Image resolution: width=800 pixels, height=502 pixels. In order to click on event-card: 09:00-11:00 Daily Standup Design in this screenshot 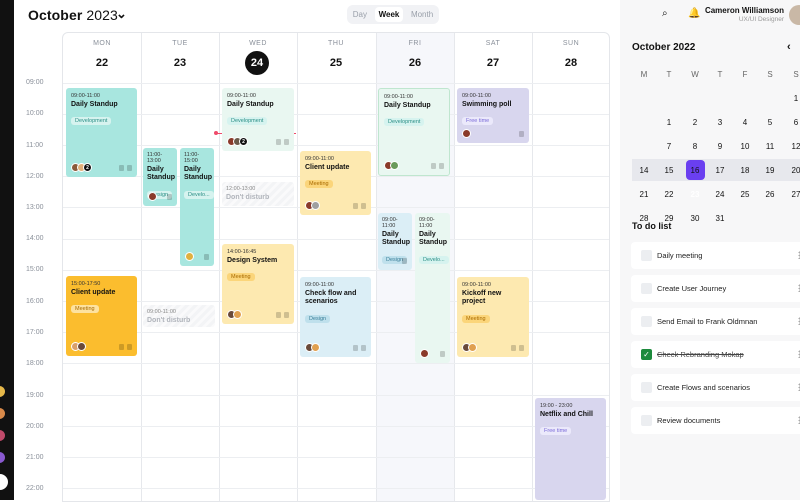, I will do `click(395, 241)`.